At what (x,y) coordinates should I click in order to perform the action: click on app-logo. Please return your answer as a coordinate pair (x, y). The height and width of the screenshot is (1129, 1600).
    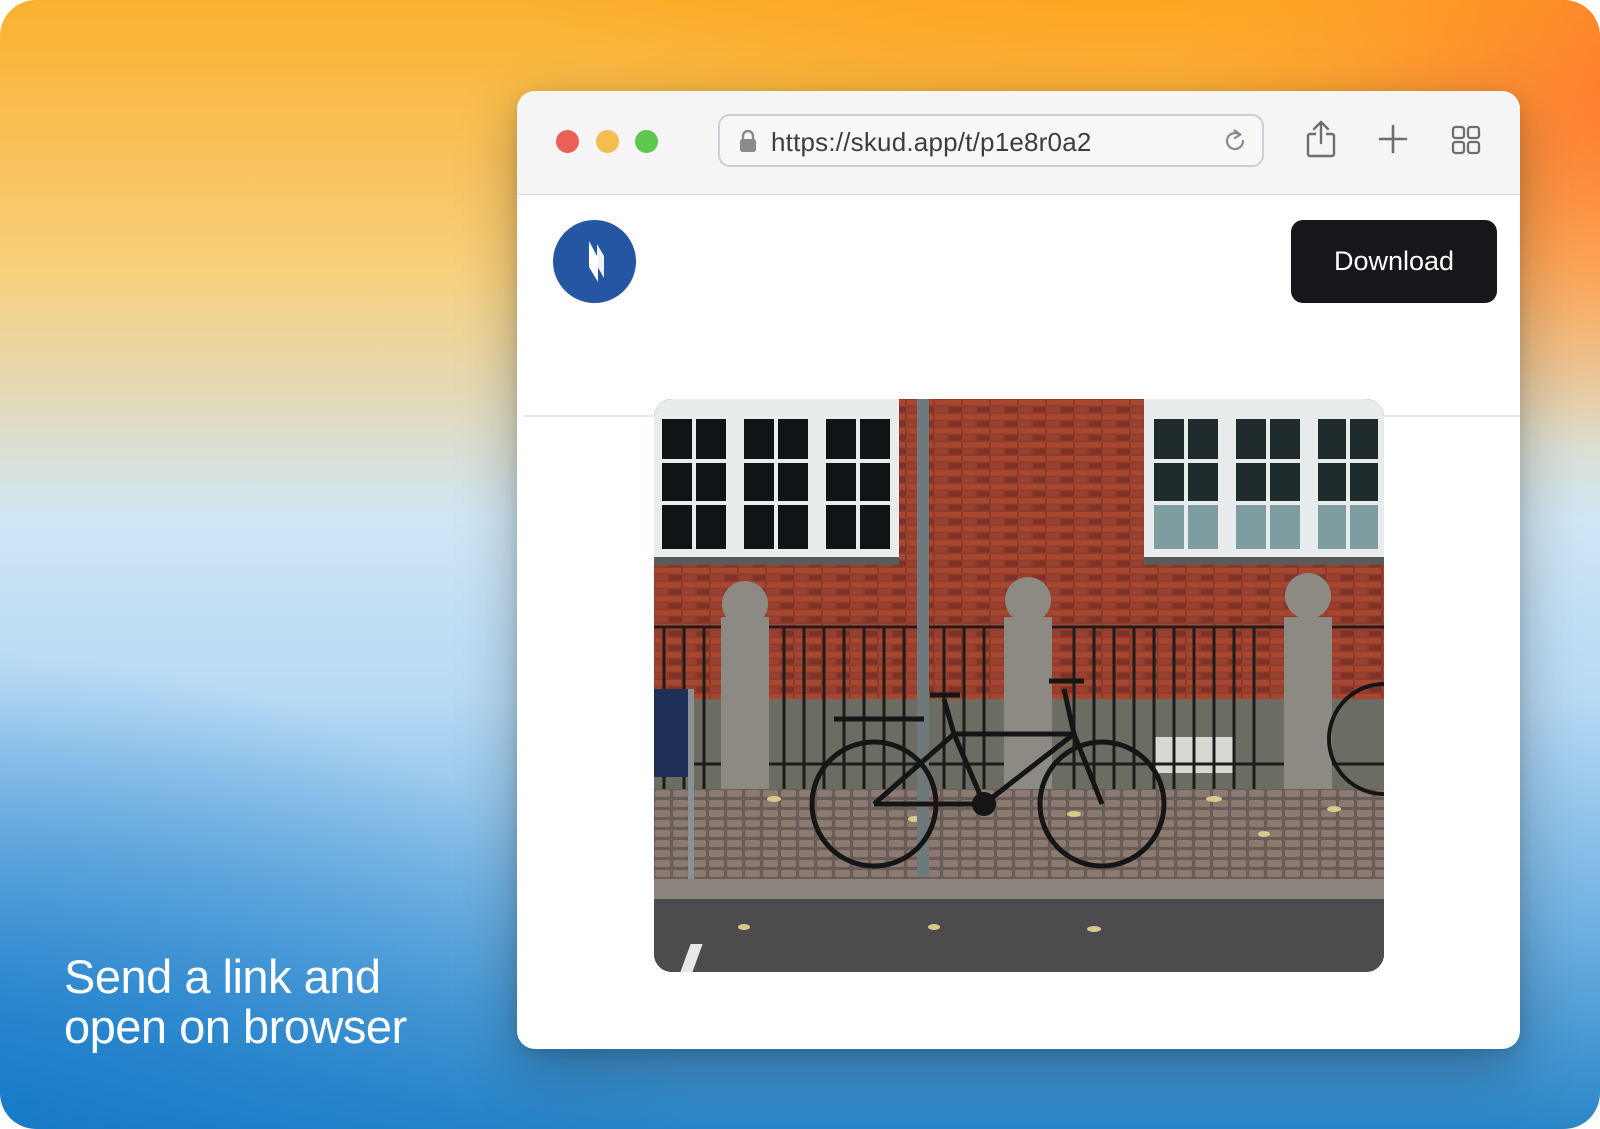
    Looking at the image, I should click on (594, 261).